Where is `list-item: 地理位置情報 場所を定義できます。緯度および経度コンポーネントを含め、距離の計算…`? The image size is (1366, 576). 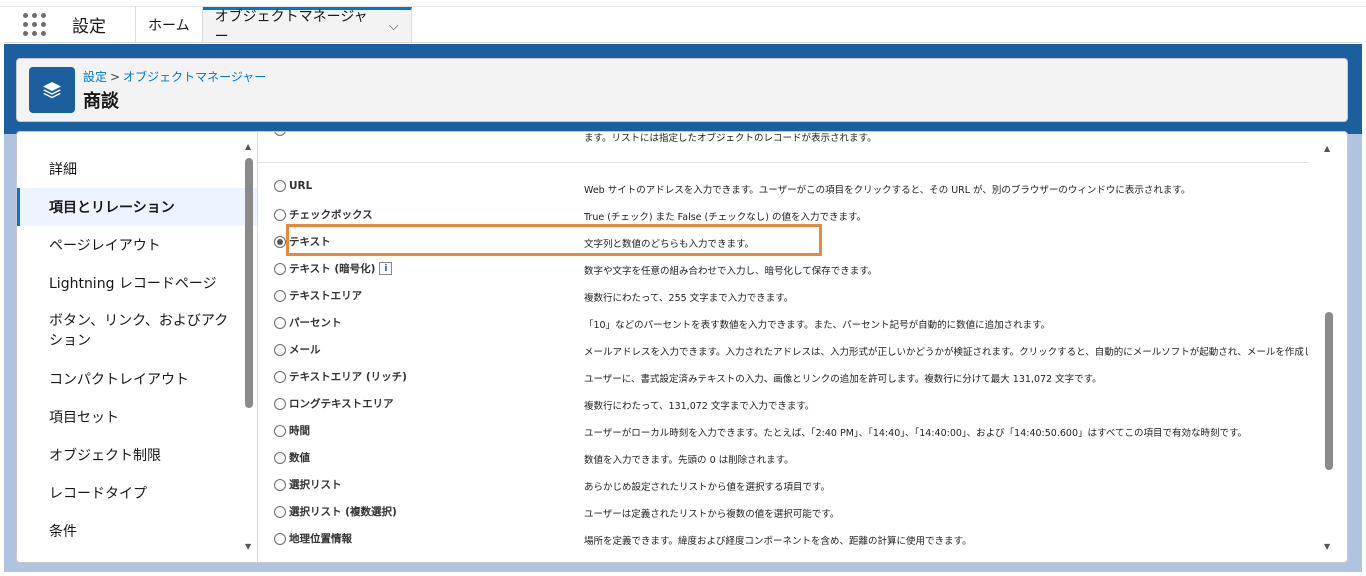
list-item: 地理位置情報 場所を定義できます。緯度および経度コンポーネントを含め、距離の計算… is located at coordinates (783, 540).